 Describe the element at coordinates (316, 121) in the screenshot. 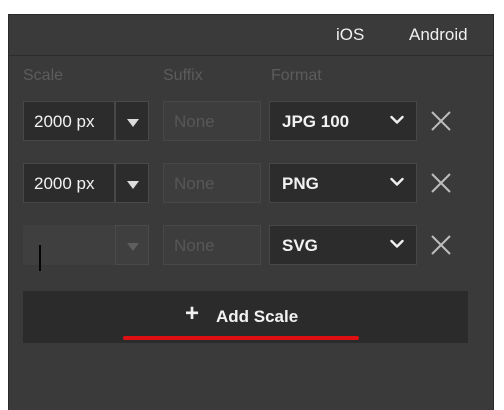

I see `format-value: JPG 100` at that location.